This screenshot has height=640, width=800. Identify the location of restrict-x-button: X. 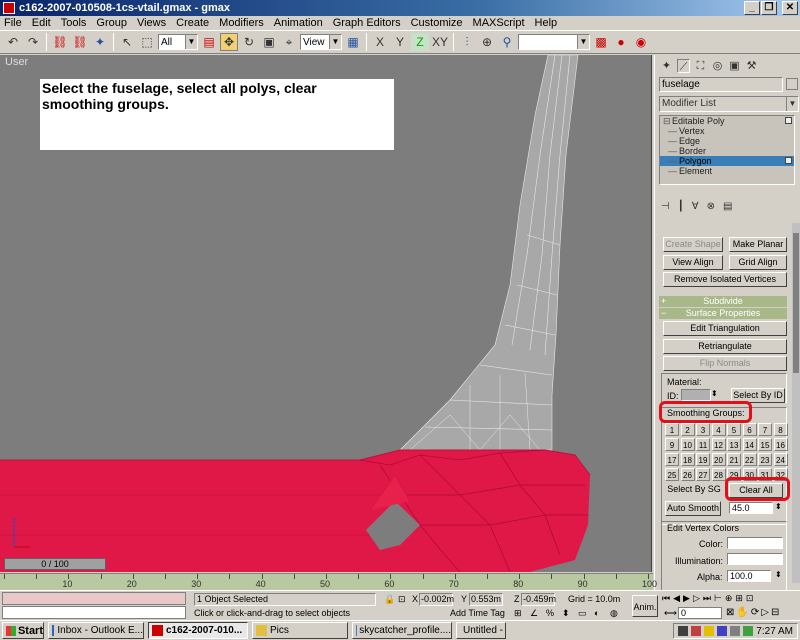
(380, 42).